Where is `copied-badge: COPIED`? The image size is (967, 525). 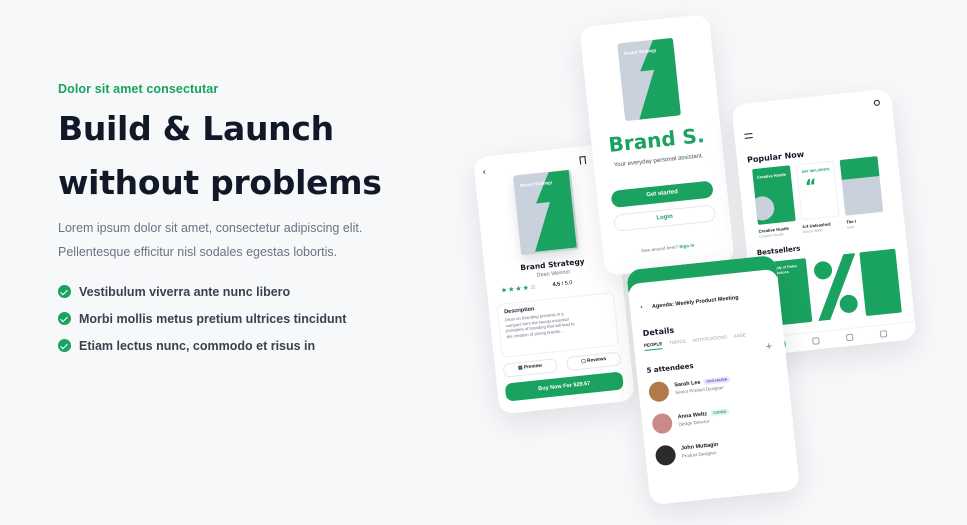
copied-badge: COPIED is located at coordinates (719, 412).